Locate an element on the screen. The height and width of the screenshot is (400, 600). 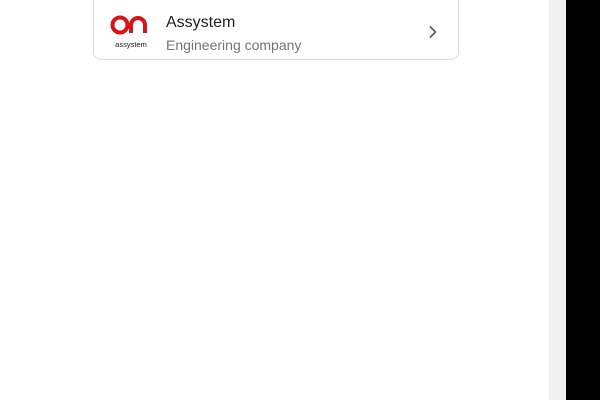
window-edge is located at coordinates (583, 200).